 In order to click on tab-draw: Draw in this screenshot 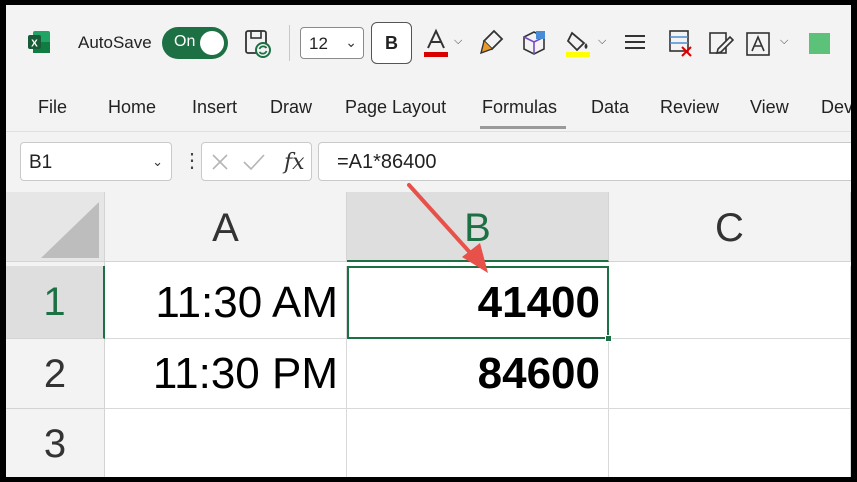, I will do `click(291, 107)`.